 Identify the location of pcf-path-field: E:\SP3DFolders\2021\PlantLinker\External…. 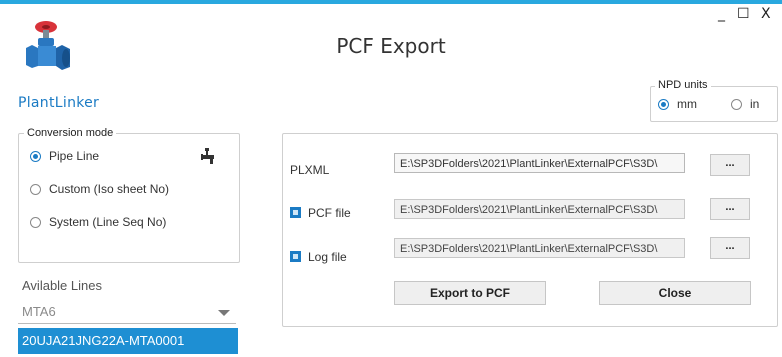
(539, 209).